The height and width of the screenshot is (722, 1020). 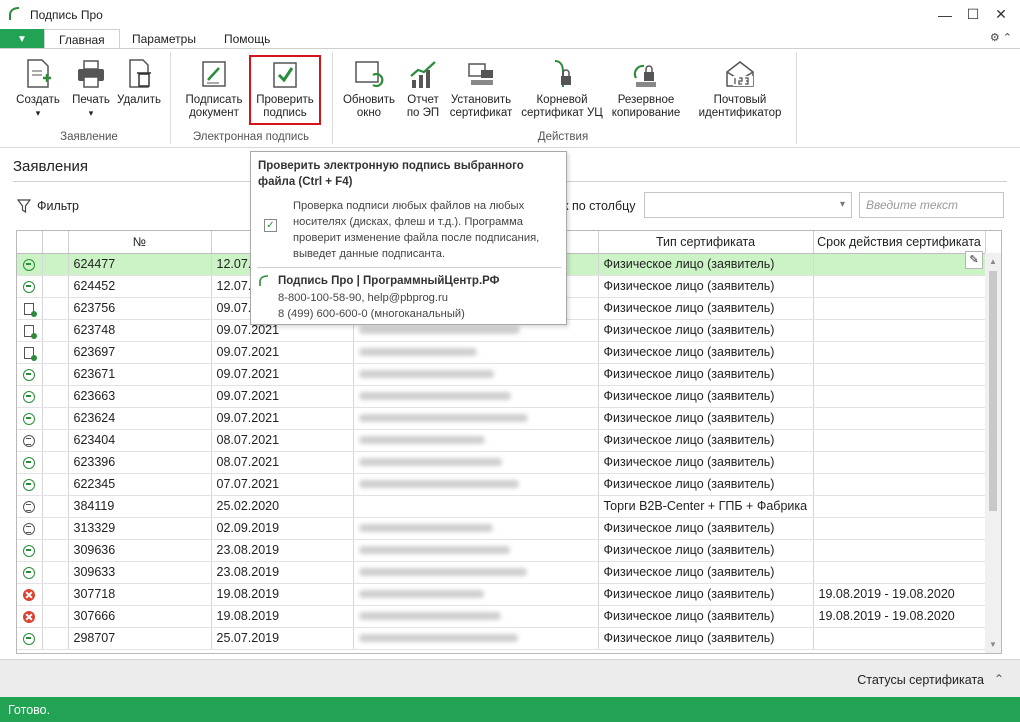 What do you see at coordinates (285, 90) in the screenshot?
I see `verify-signature-button: Проверить подпись` at bounding box center [285, 90].